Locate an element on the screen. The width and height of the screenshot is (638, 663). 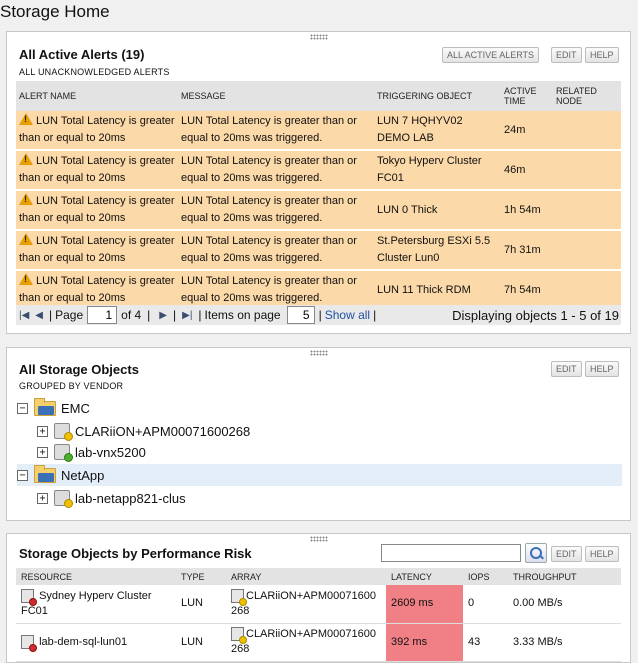
performance-risk-title: Storage Objects by Performance Risk is located at coordinates (135, 553).